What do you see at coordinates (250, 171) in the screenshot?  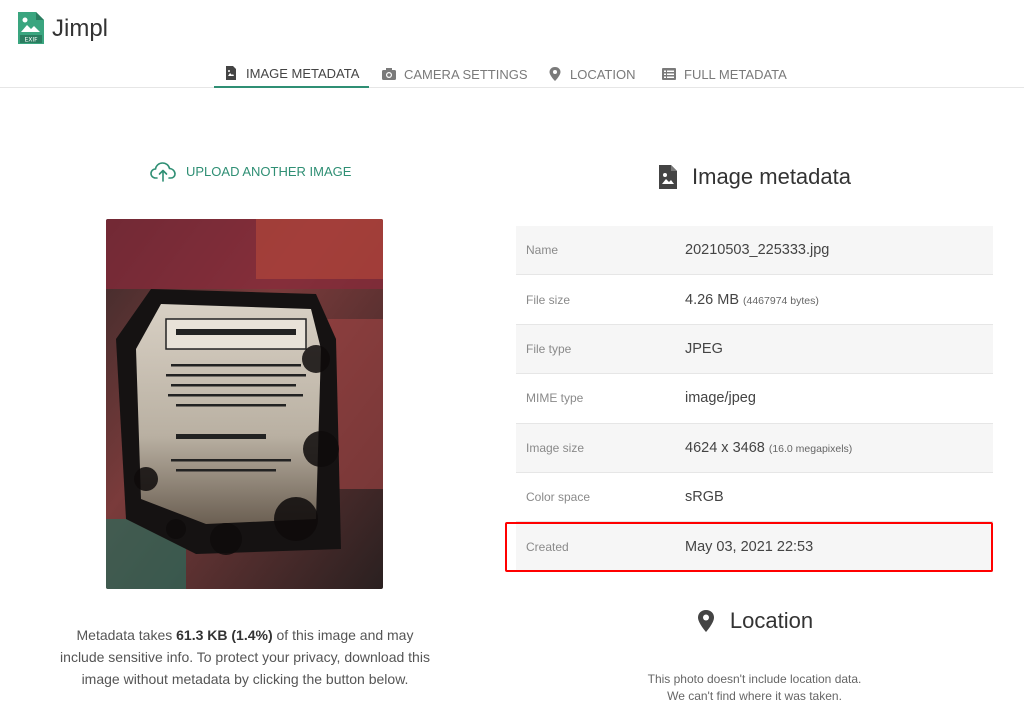 I see `upload-another-image-link: UPLOAD ANOTHER IMAGE` at bounding box center [250, 171].